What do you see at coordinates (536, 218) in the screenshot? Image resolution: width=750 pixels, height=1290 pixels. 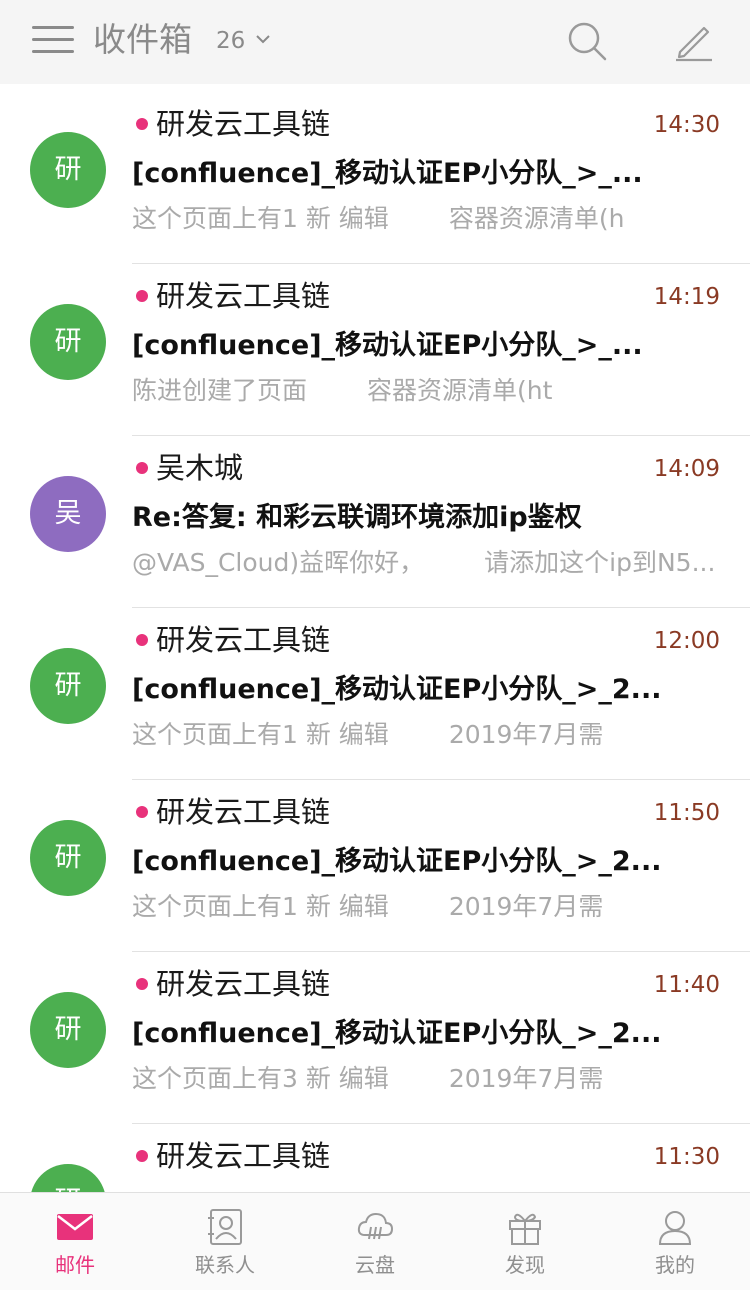 I see `preview-text: 容器资源清单(h` at bounding box center [536, 218].